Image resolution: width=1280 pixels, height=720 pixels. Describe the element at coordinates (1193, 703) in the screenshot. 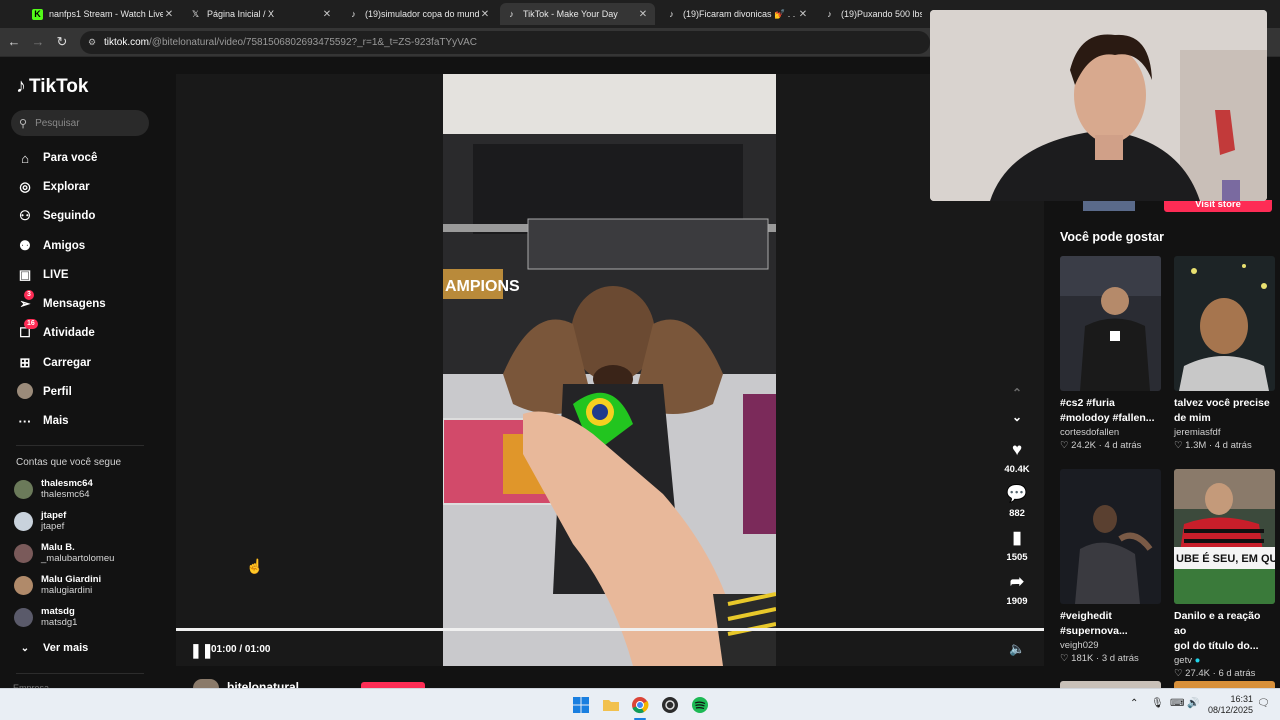

I see `speaker-icon: 🔊` at that location.